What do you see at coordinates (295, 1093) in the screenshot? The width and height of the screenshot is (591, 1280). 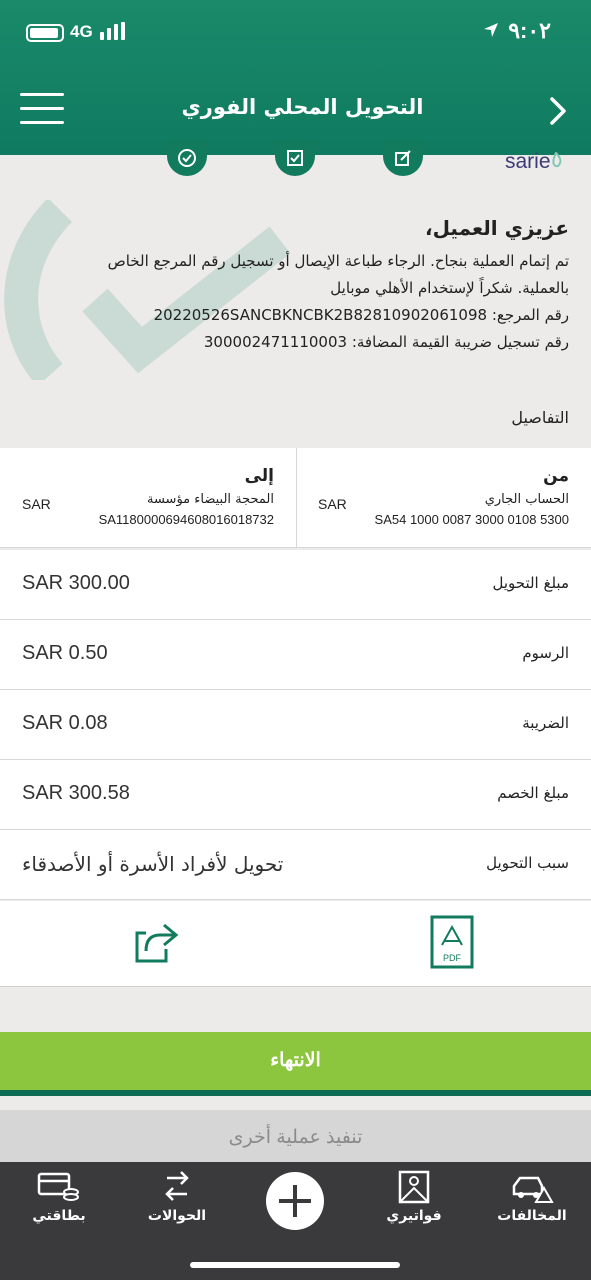 I see `finish-button-underline` at bounding box center [295, 1093].